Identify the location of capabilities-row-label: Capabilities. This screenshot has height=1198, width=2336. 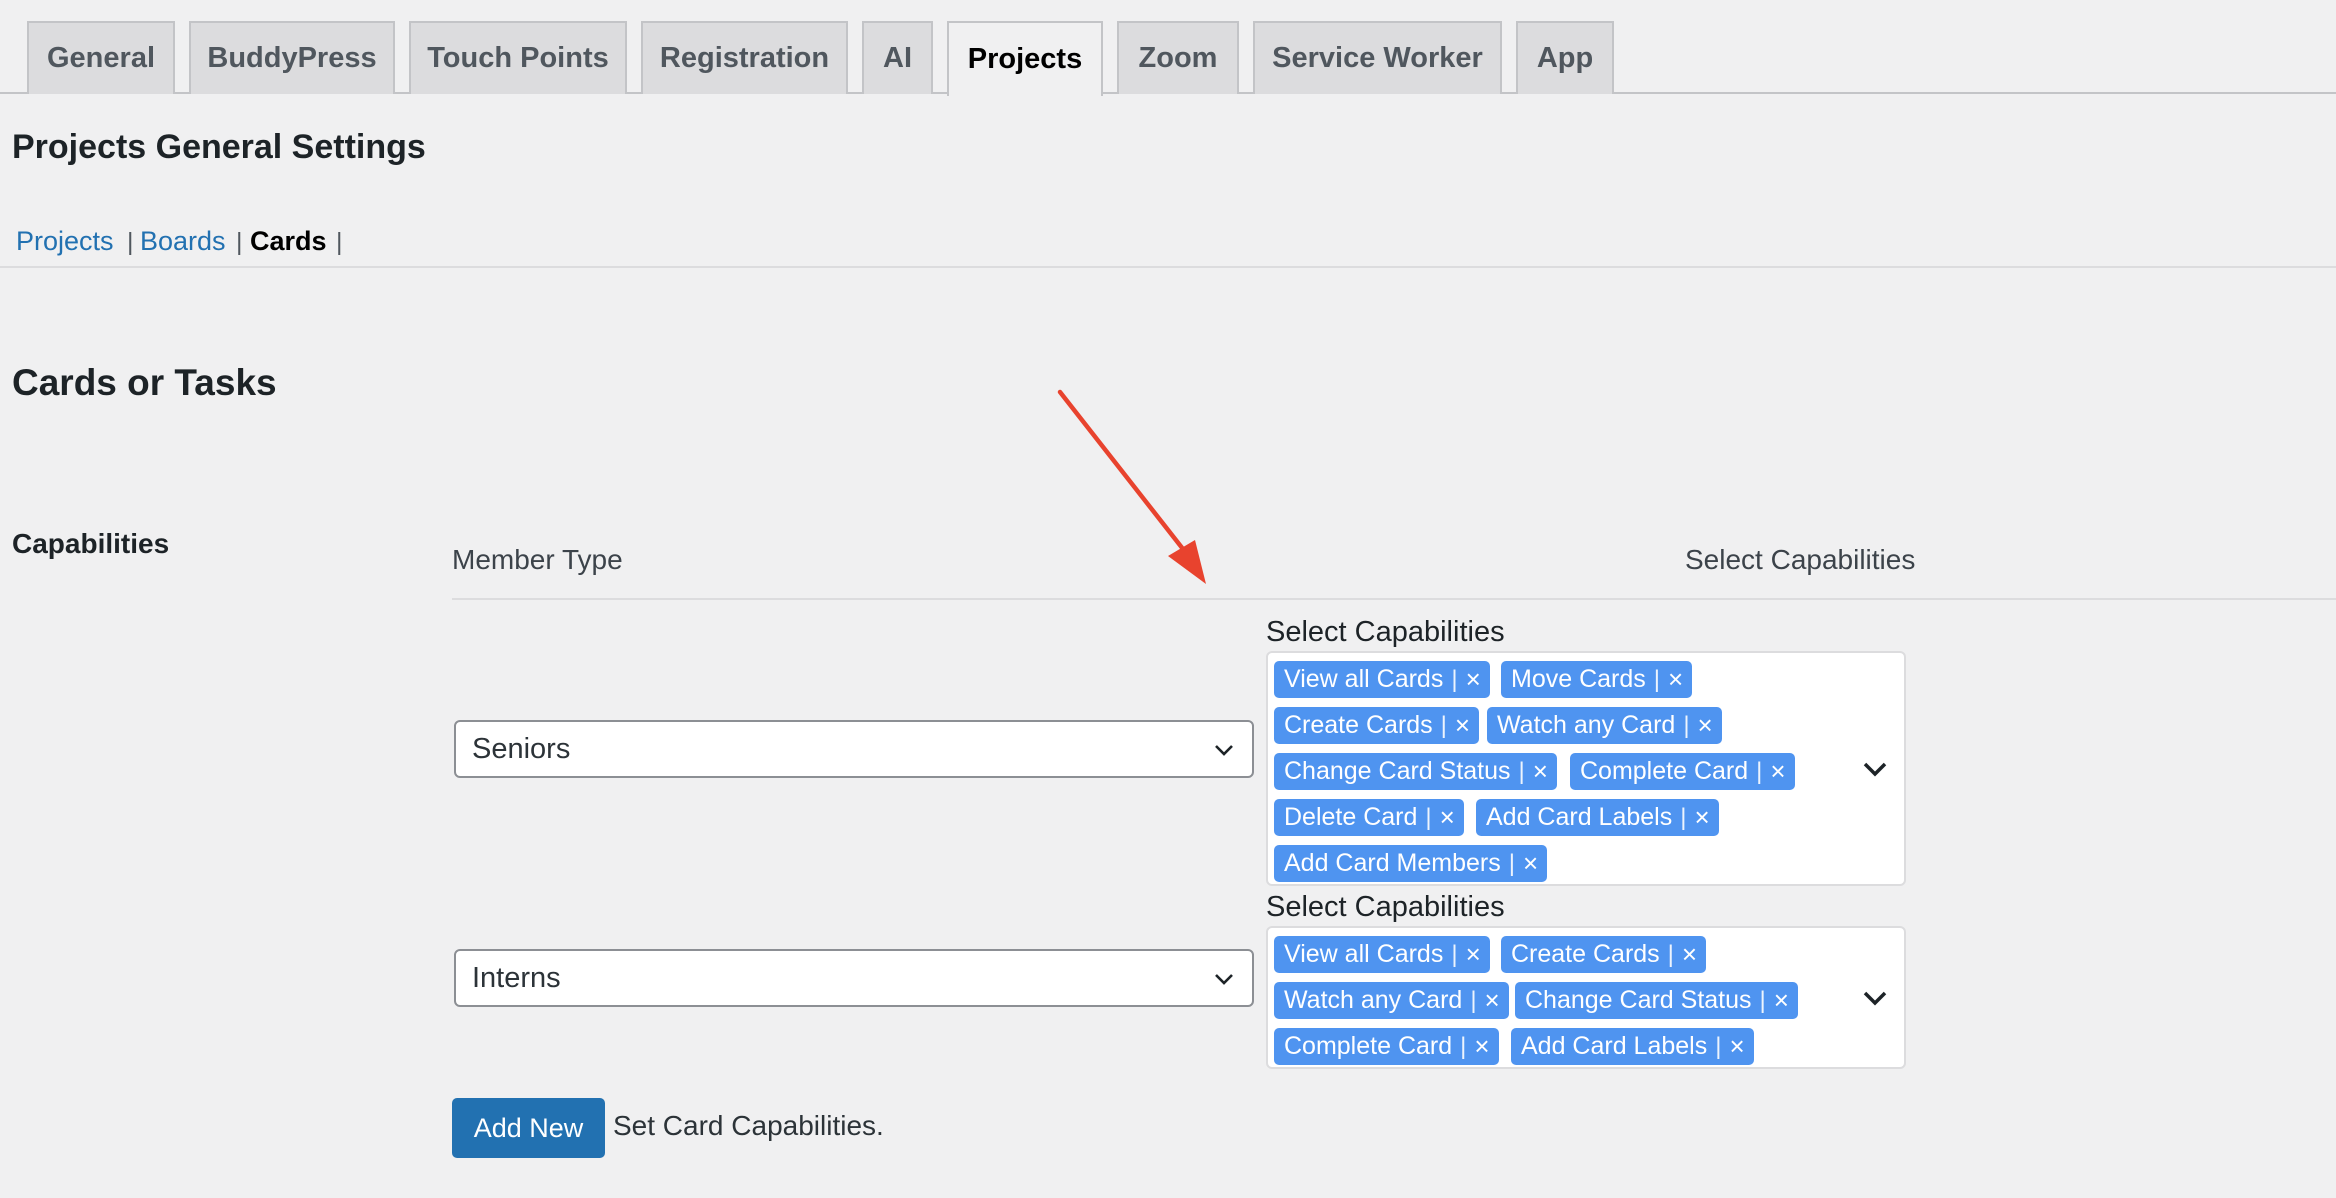
(91, 543).